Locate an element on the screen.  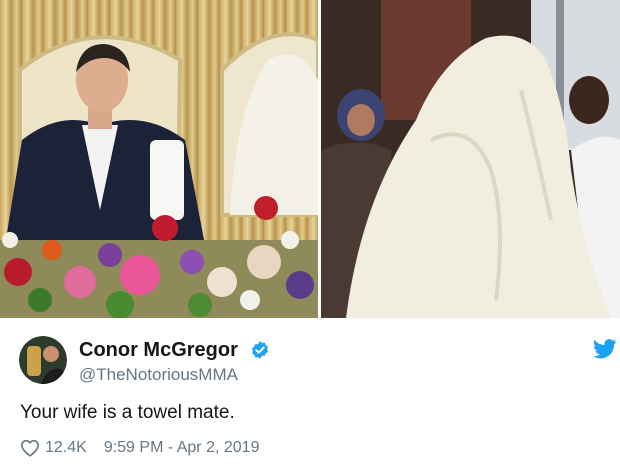
avatar is located at coordinates (43, 360).